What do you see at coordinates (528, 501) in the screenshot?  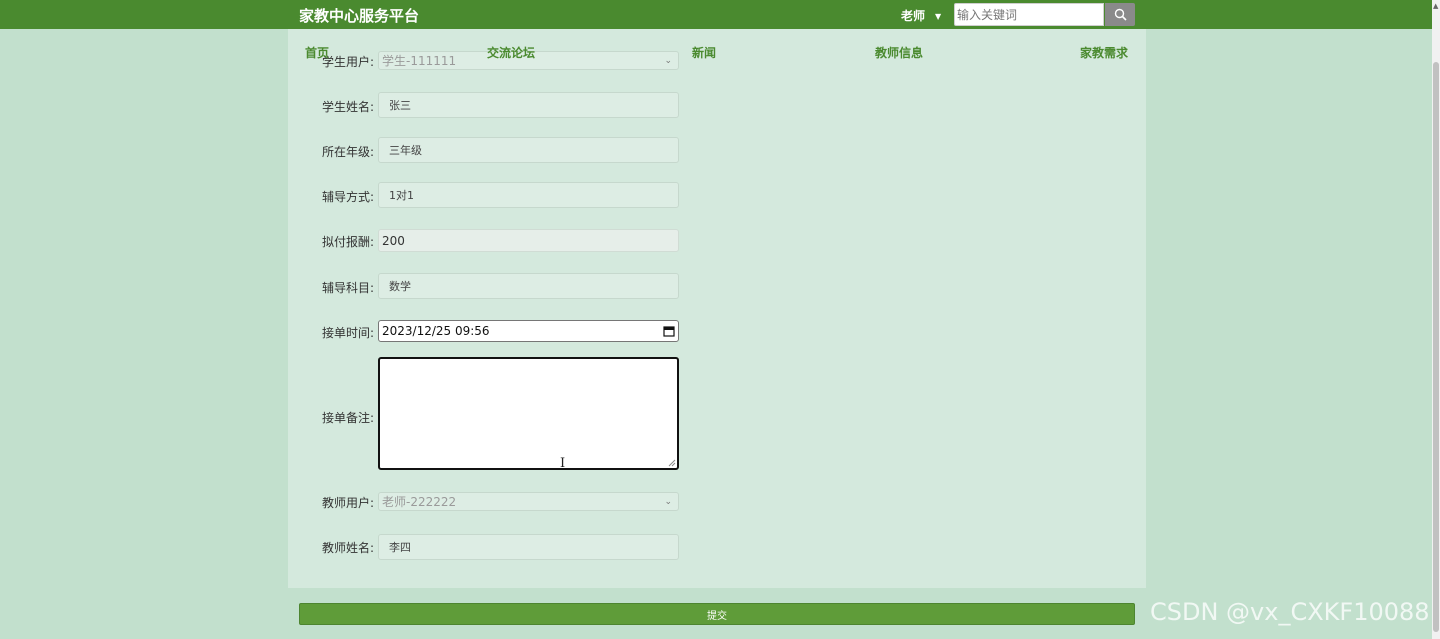 I see `teacher-user-select: 老师-222222 ⌄` at bounding box center [528, 501].